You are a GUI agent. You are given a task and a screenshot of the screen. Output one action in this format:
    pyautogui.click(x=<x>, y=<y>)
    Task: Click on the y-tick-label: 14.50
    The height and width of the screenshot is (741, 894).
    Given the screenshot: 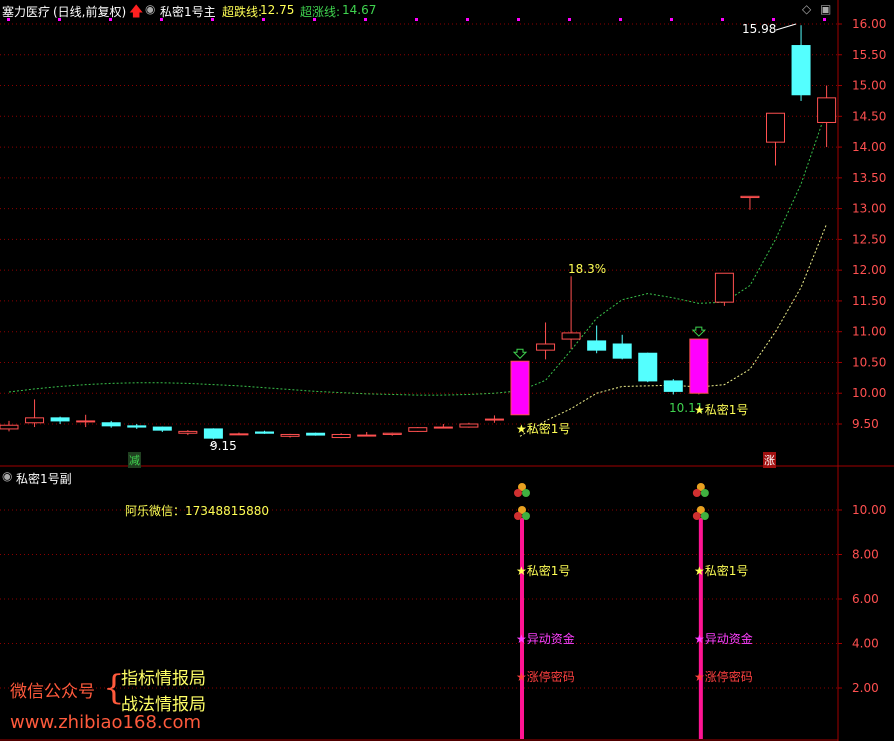 What is the action you would take?
    pyautogui.click(x=869, y=116)
    